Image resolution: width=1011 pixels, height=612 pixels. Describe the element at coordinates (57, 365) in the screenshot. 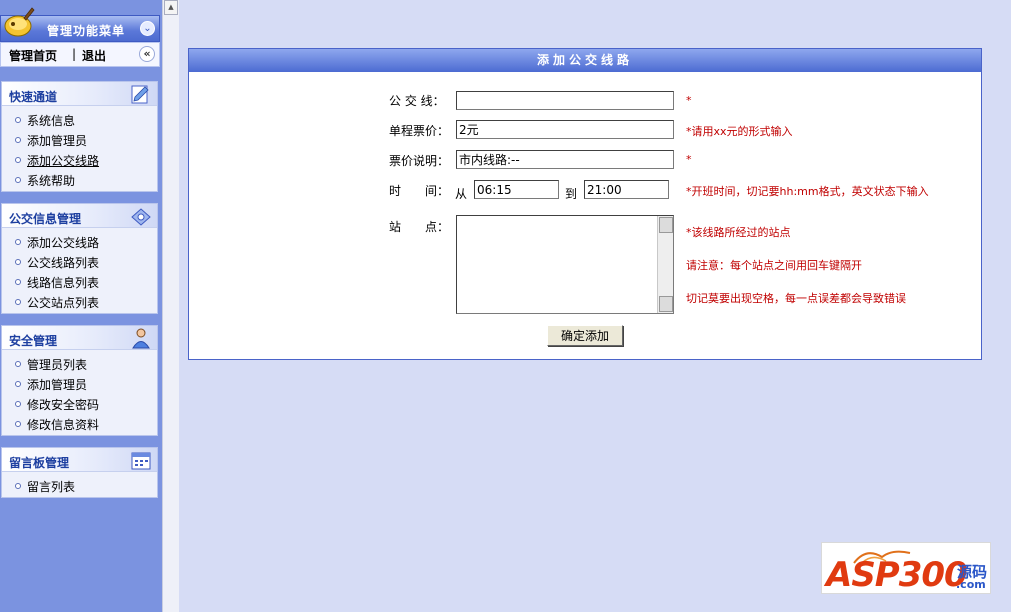

I see `sidebar-item-label: 管理员列表` at that location.